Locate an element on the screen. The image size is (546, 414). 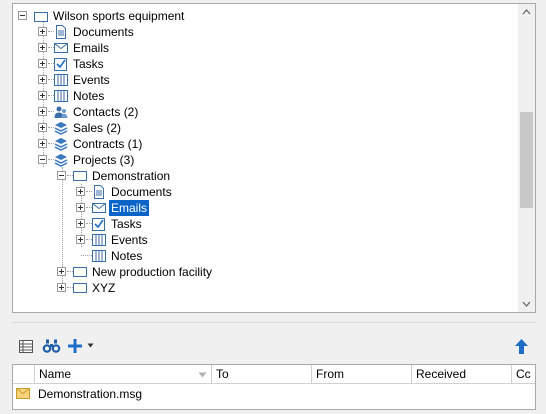
column-from-label: From is located at coordinates (330, 374).